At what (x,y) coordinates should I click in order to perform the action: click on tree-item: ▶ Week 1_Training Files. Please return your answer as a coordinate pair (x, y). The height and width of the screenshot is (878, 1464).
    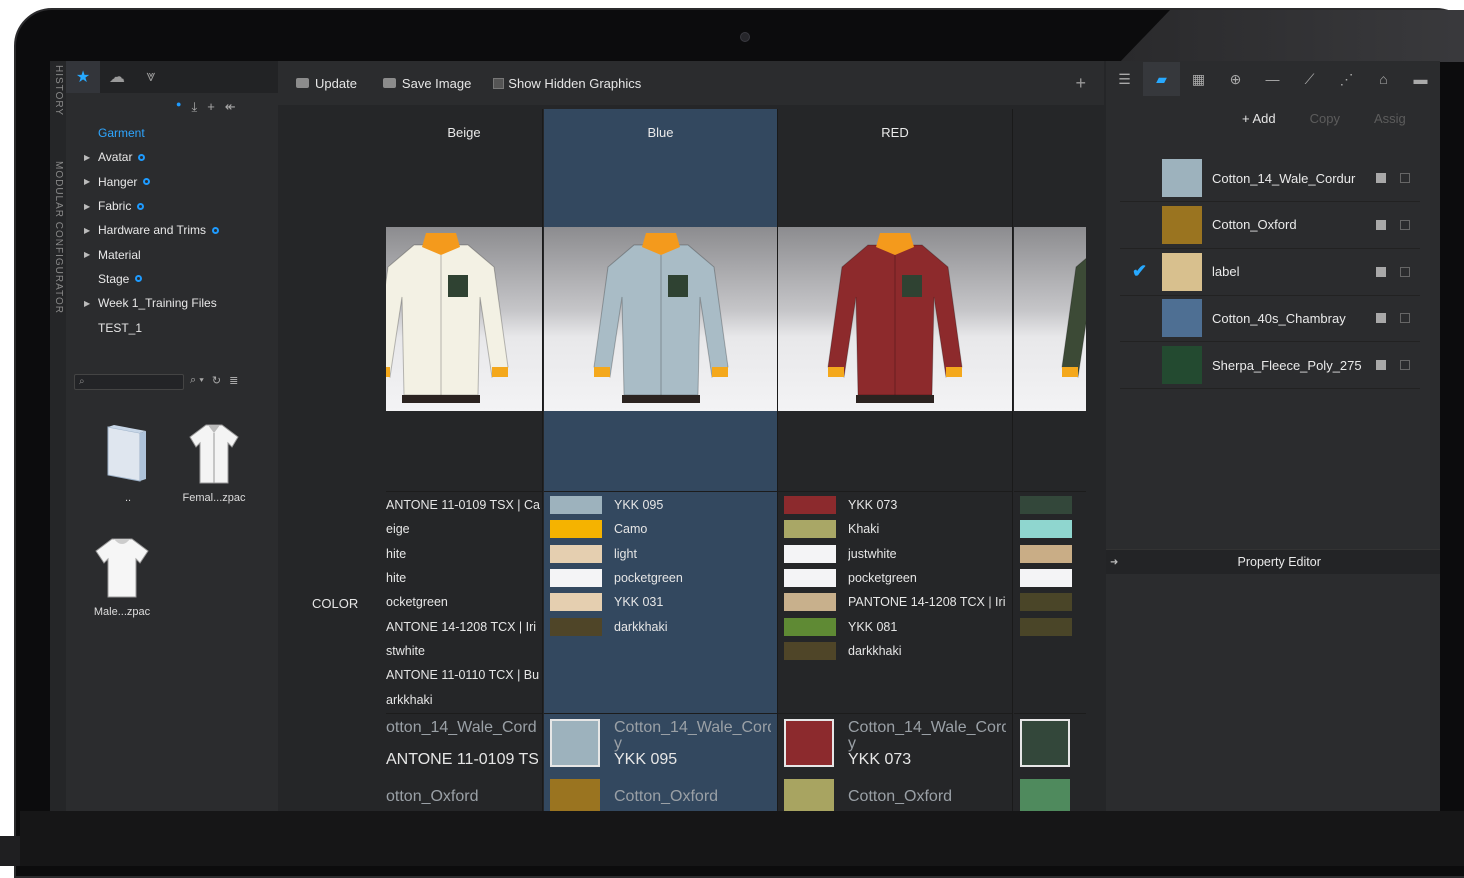
    Looking at the image, I should click on (172, 303).